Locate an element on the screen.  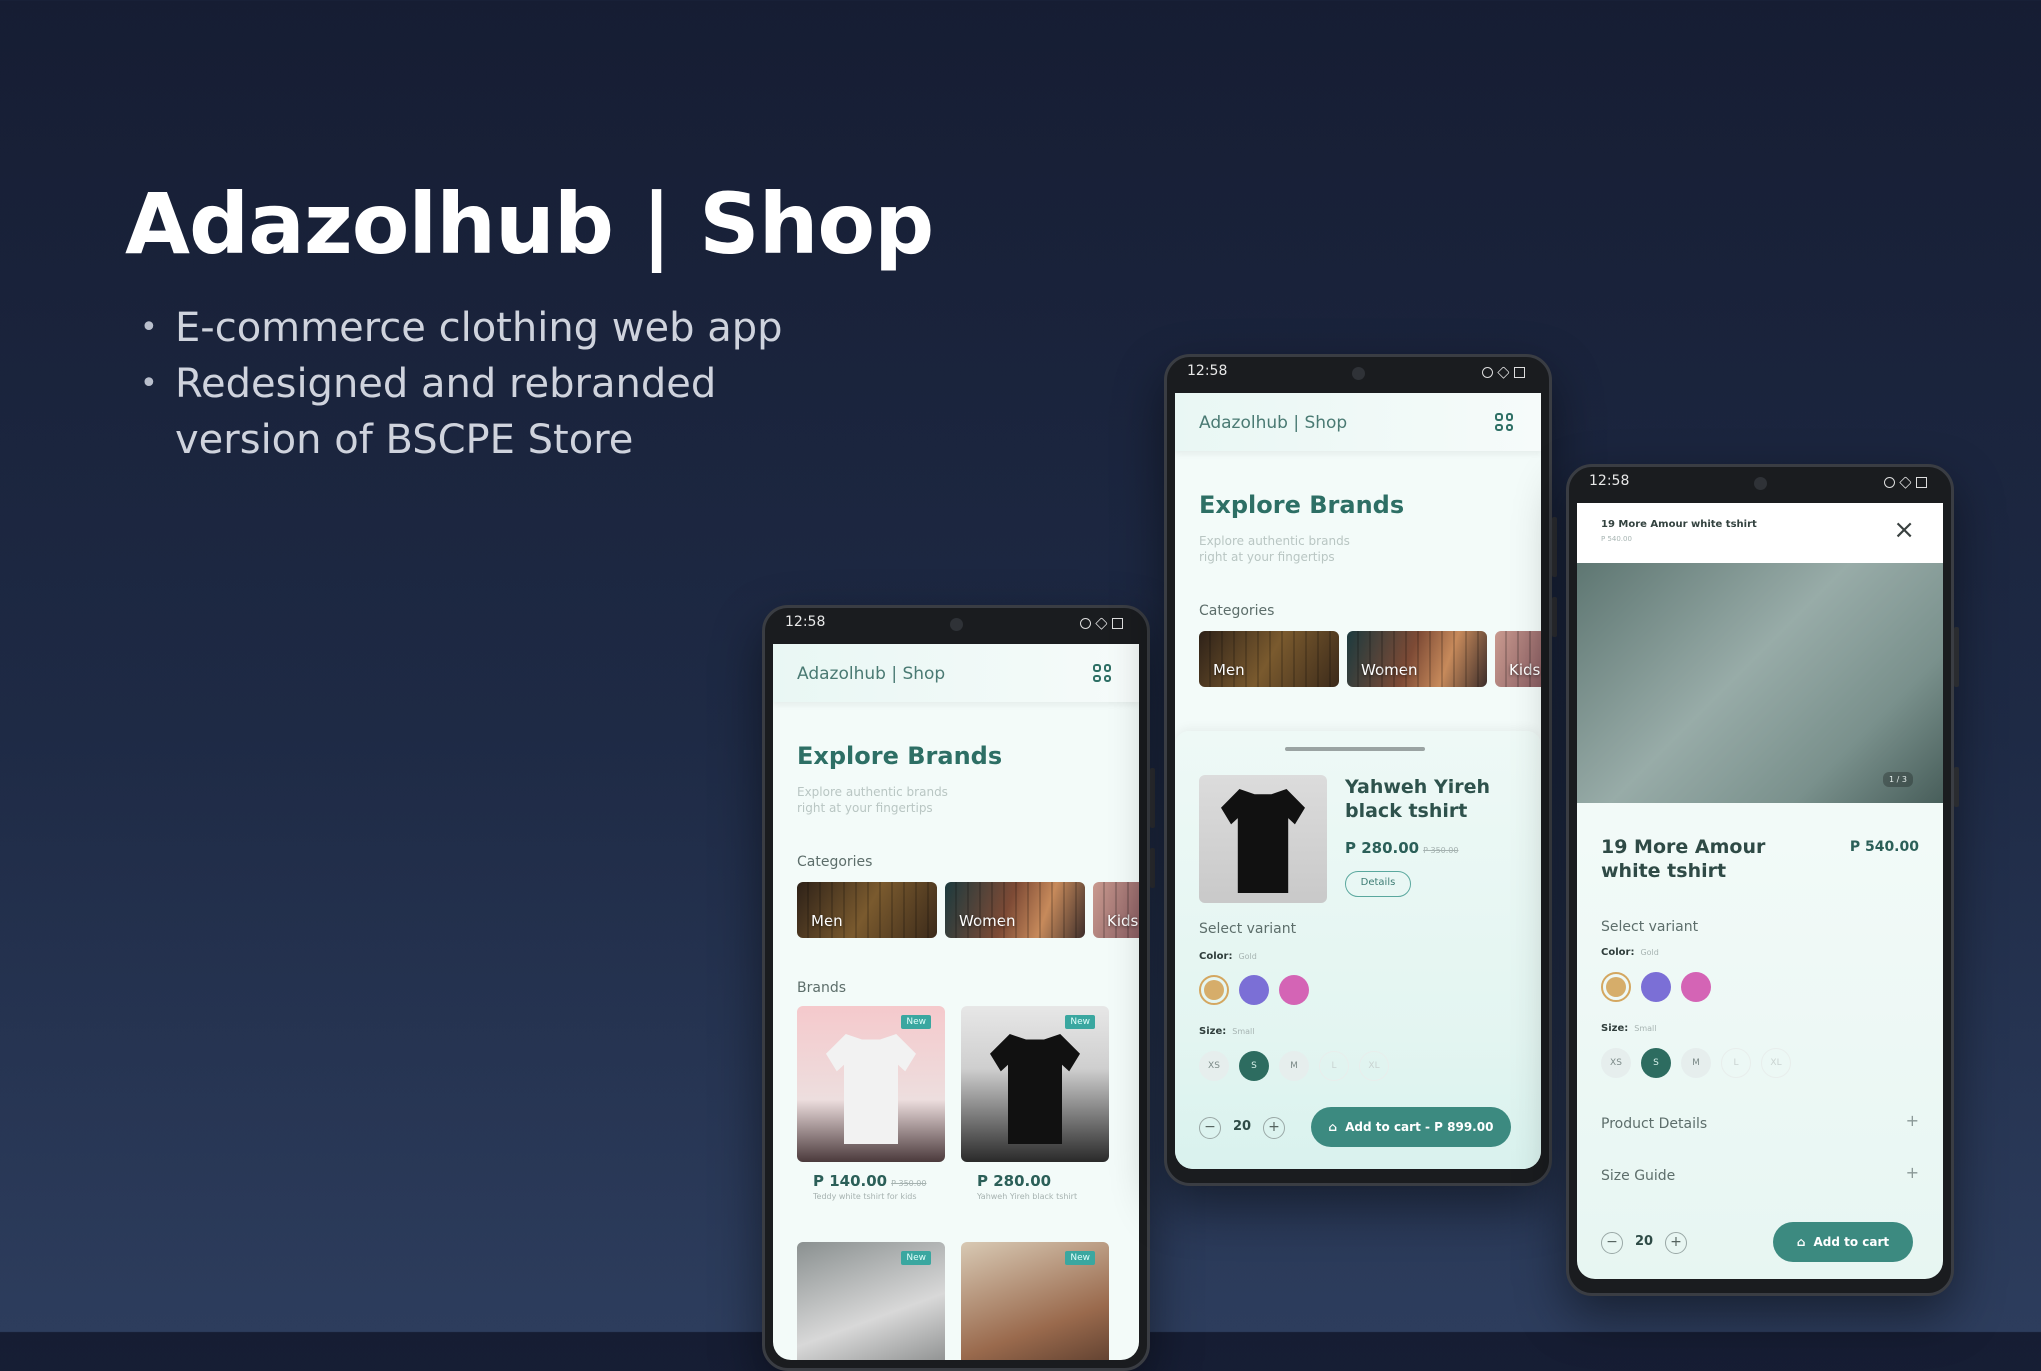
size-guide-row: Size Guide + is located at coordinates (1760, 1178).